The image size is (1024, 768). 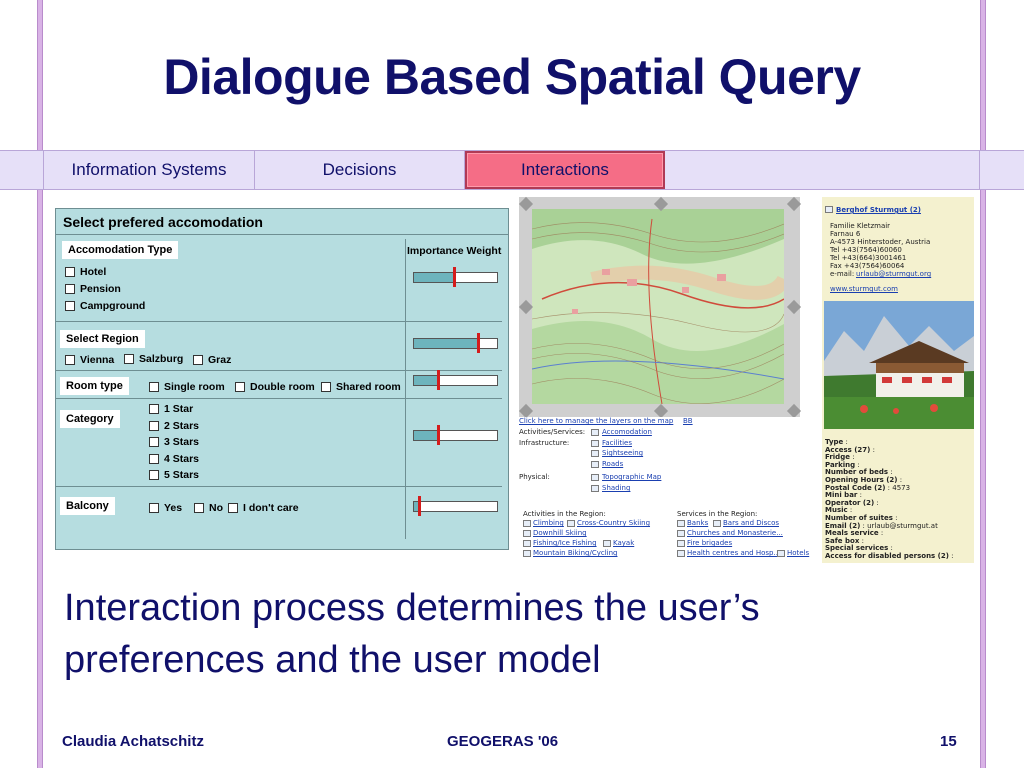 I want to click on pan-northwest-icon, so click(x=526, y=204).